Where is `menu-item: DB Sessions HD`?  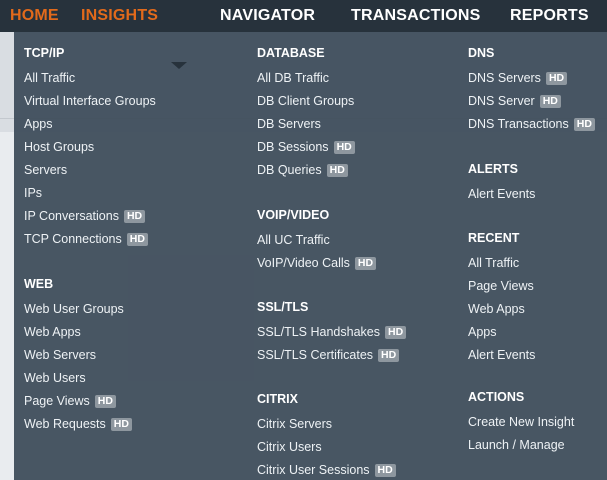
menu-item: DB Sessions HD is located at coordinates (306, 147).